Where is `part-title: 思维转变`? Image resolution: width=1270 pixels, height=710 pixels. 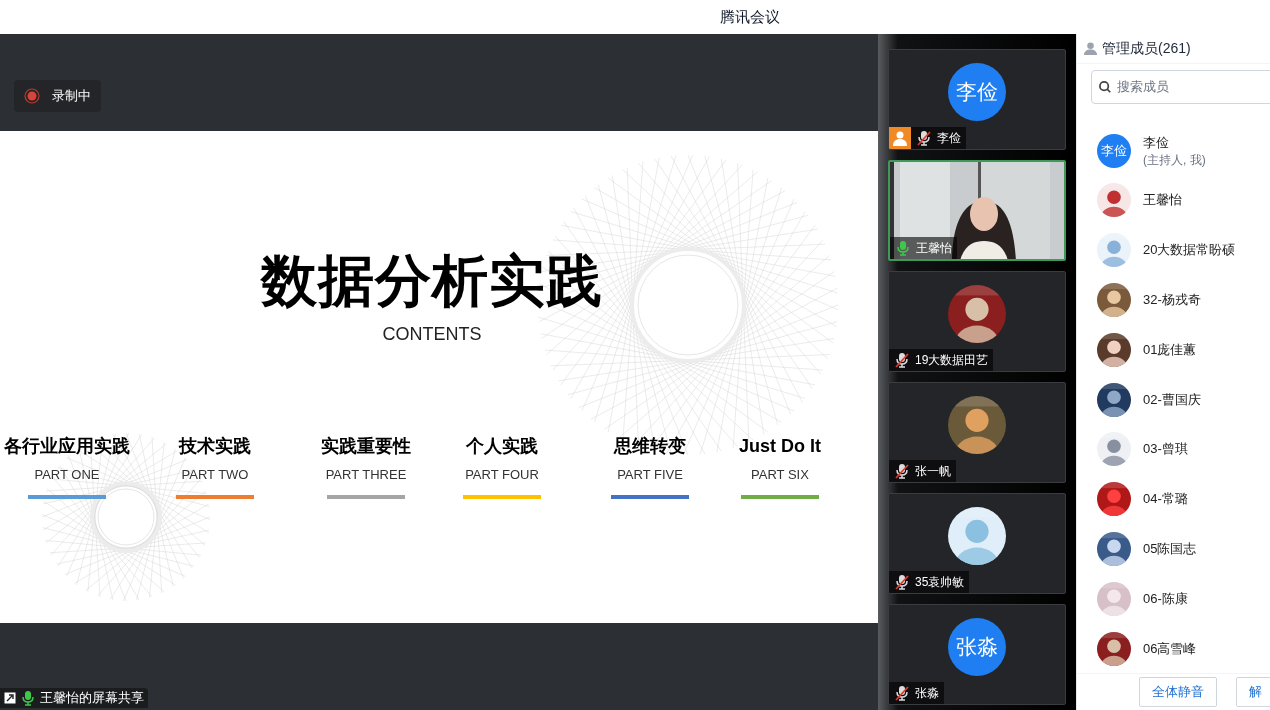
part-title: 思维转变 is located at coordinates (650, 446).